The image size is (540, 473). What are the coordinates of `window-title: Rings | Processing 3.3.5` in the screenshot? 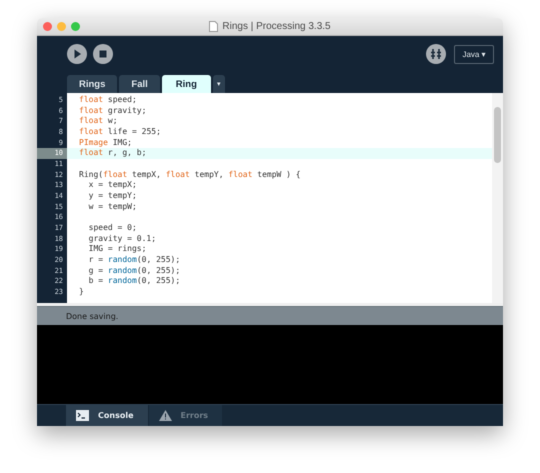 It's located at (276, 26).